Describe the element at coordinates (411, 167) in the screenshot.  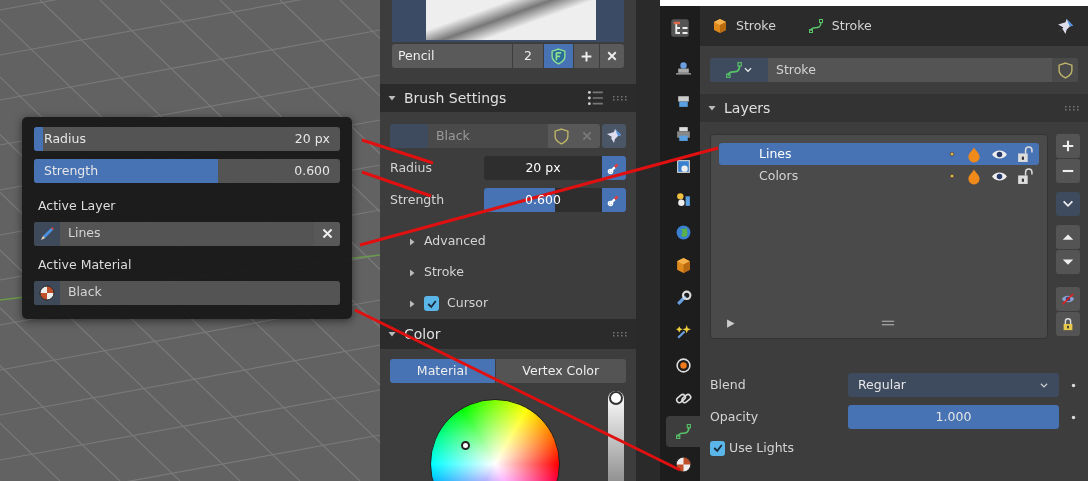
I see `property-label: Radius` at that location.